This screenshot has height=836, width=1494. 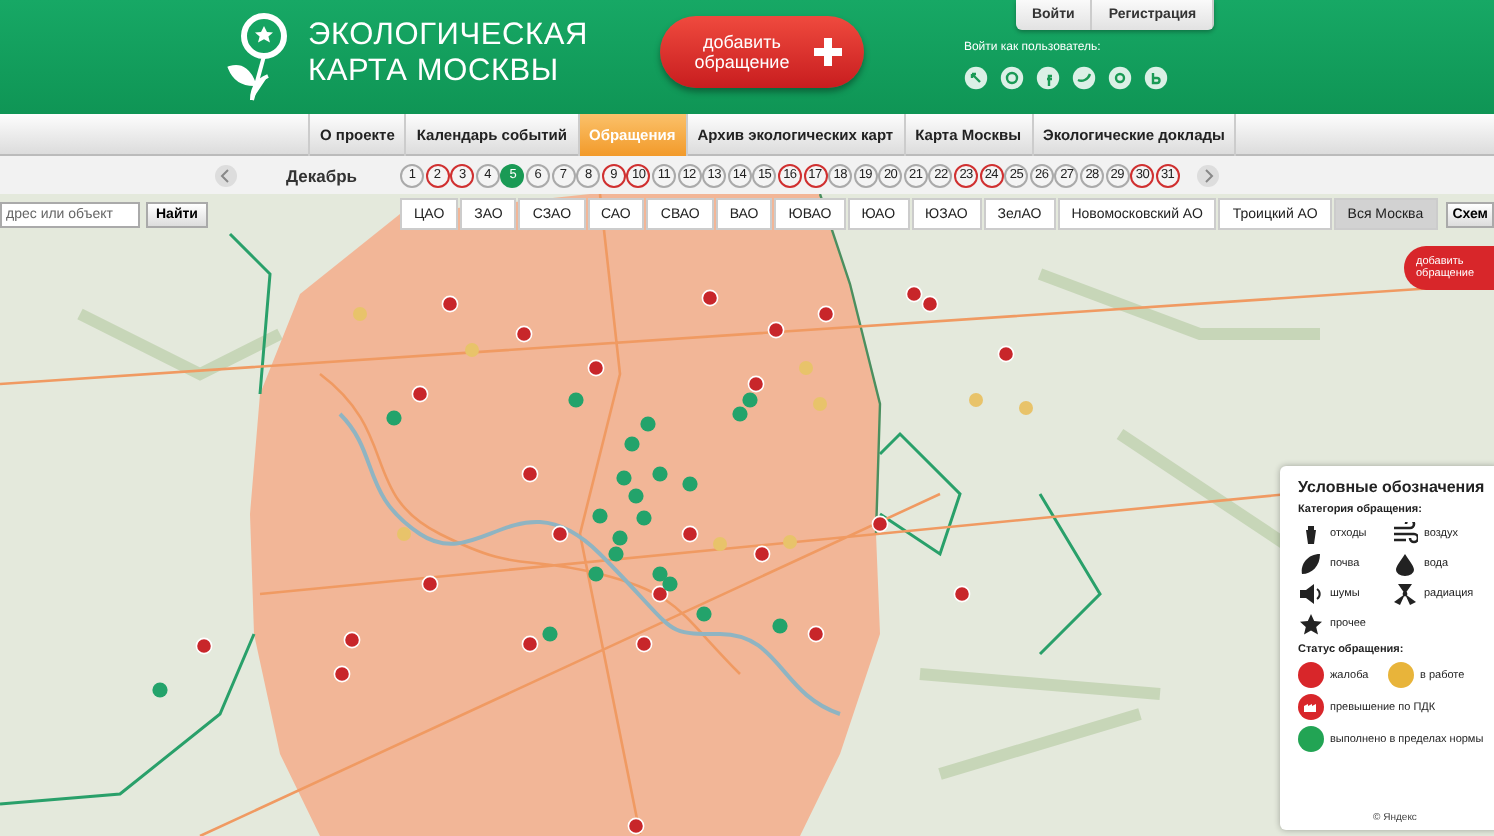 I want to click on wind-icon, so click(x=1405, y=534).